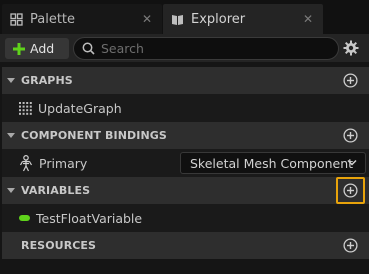  I want to click on palette-icon, so click(16, 19).